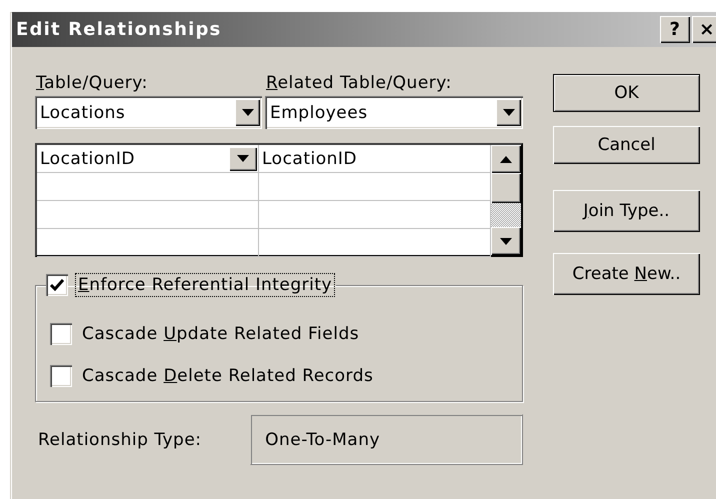 Image resolution: width=716 pixels, height=499 pixels. I want to click on checkbox-label: Cascade Delete Related Records, so click(228, 376).